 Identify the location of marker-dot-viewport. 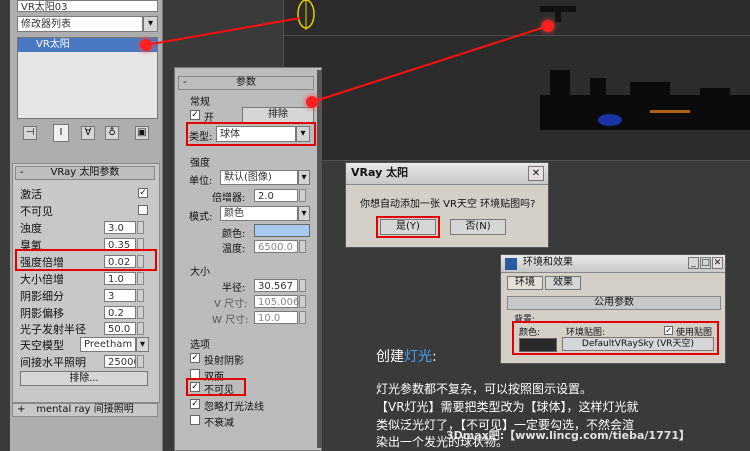
(548, 26).